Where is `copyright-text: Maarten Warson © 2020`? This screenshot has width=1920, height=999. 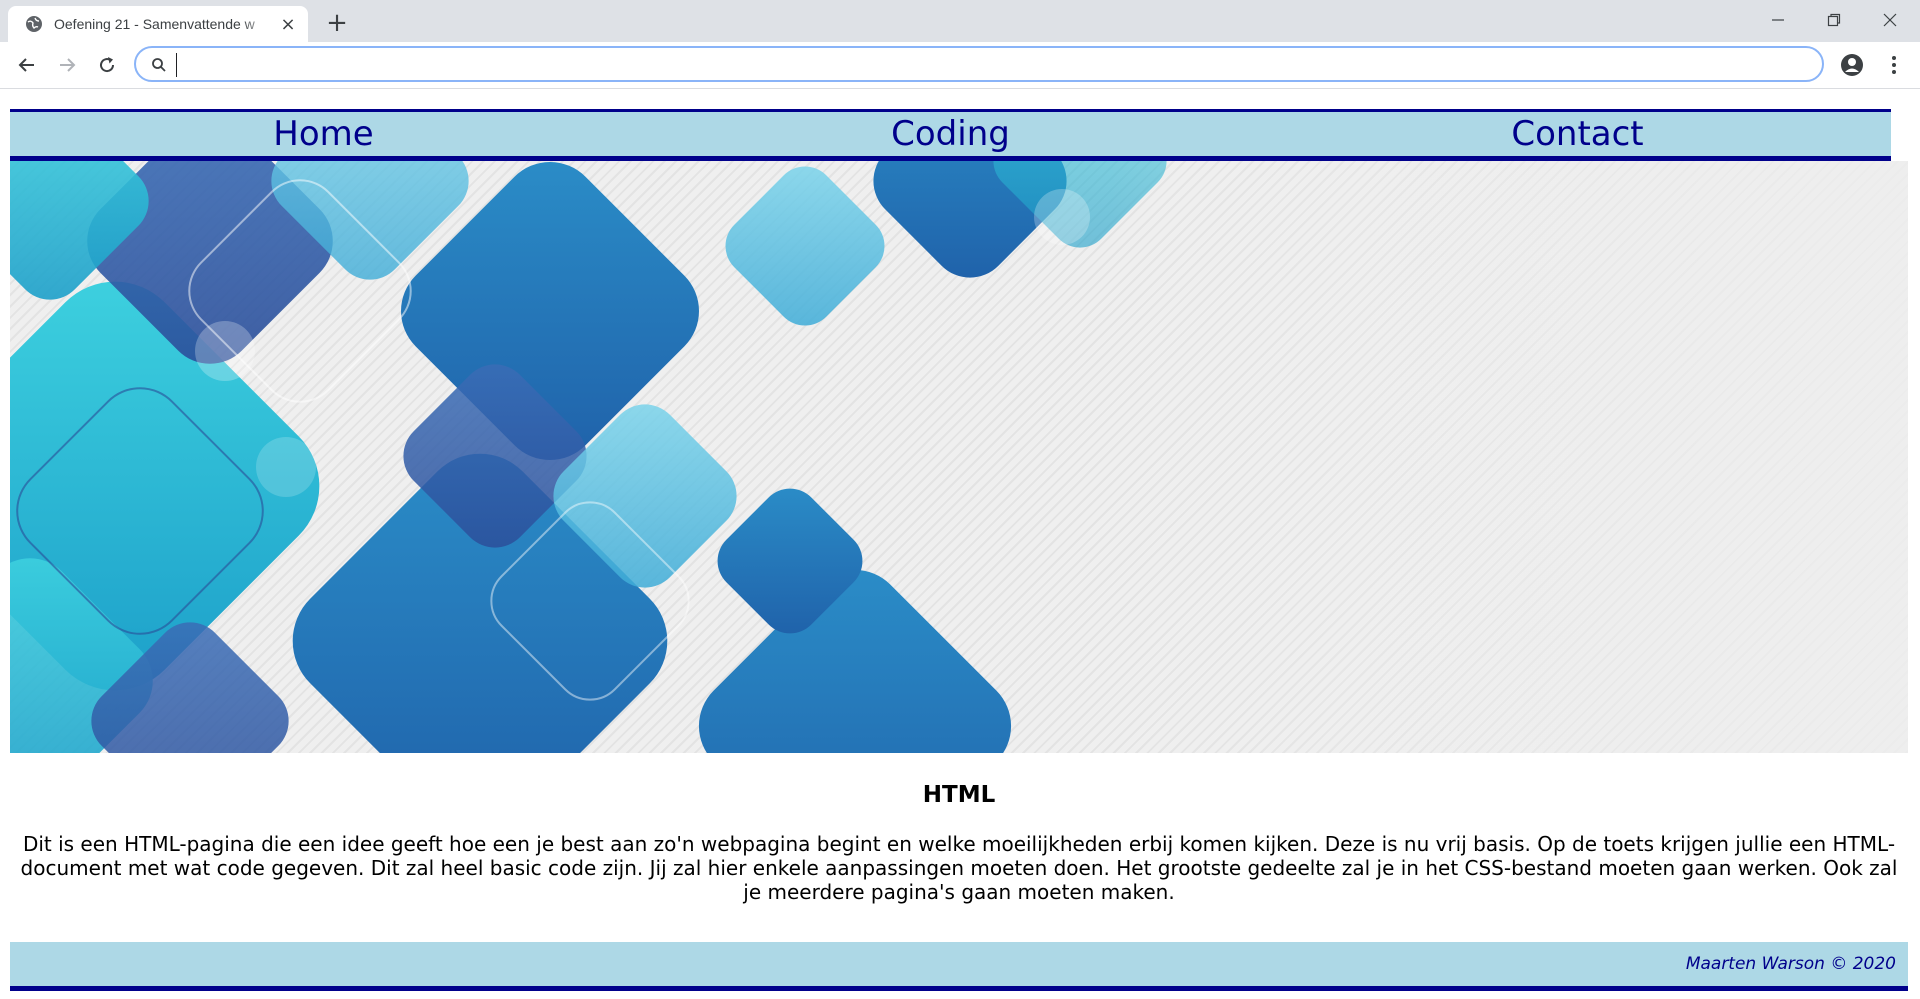 copyright-text: Maarten Warson © 2020 is located at coordinates (1790, 964).